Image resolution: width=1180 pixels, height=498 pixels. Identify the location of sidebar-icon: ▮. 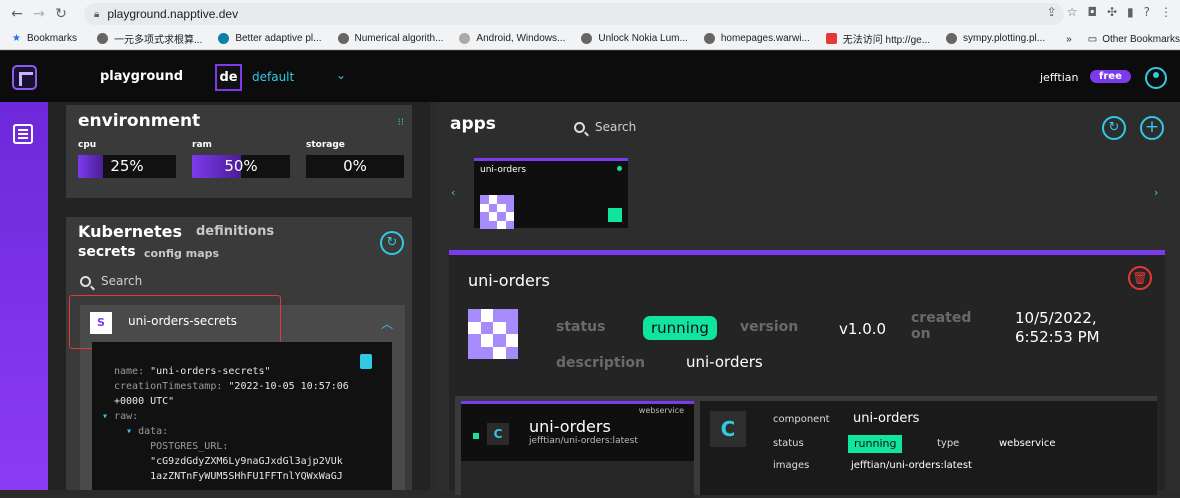
(1130, 12).